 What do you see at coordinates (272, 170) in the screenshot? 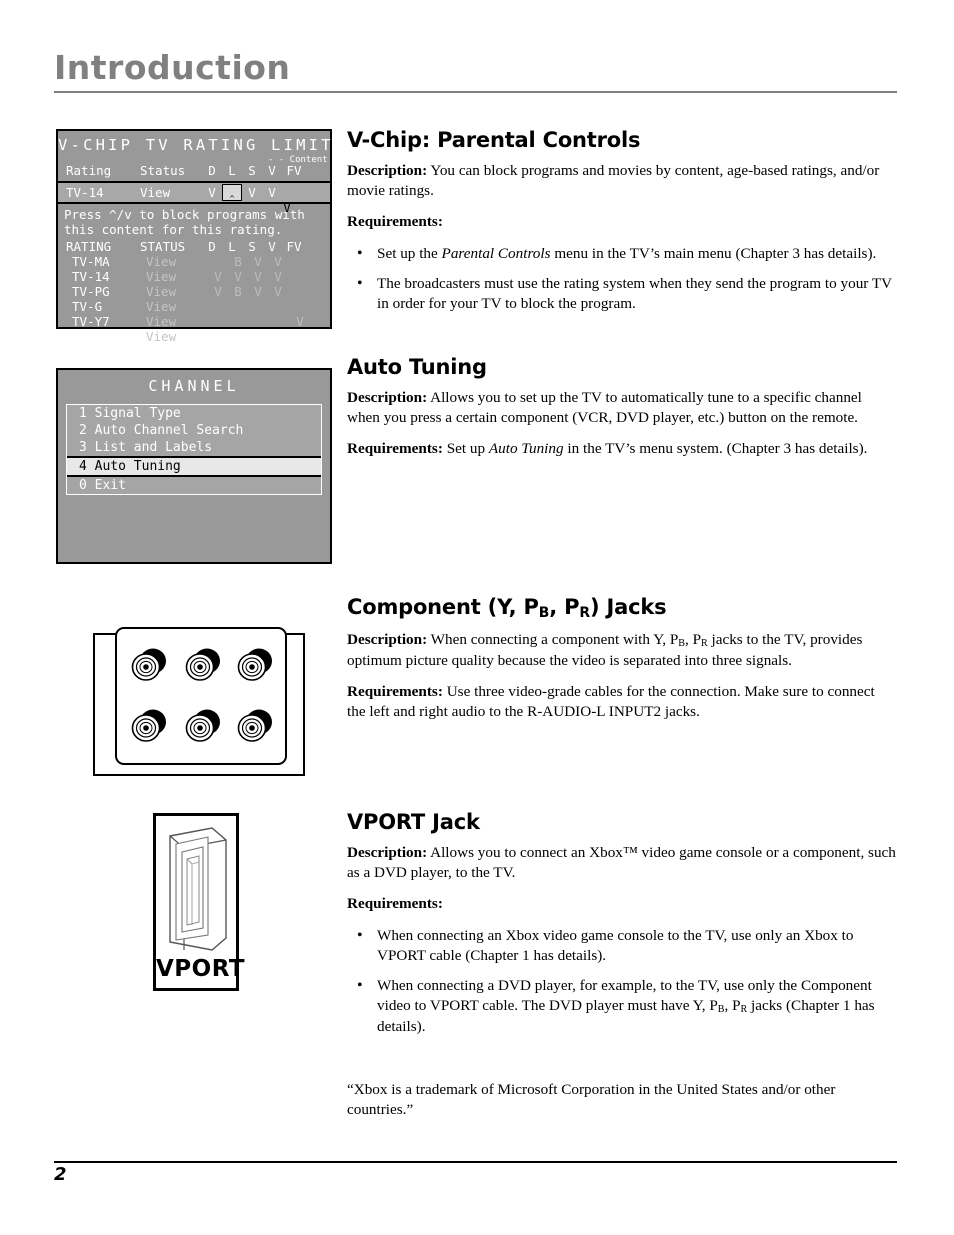
I see `vchip-header-v: V` at bounding box center [272, 170].